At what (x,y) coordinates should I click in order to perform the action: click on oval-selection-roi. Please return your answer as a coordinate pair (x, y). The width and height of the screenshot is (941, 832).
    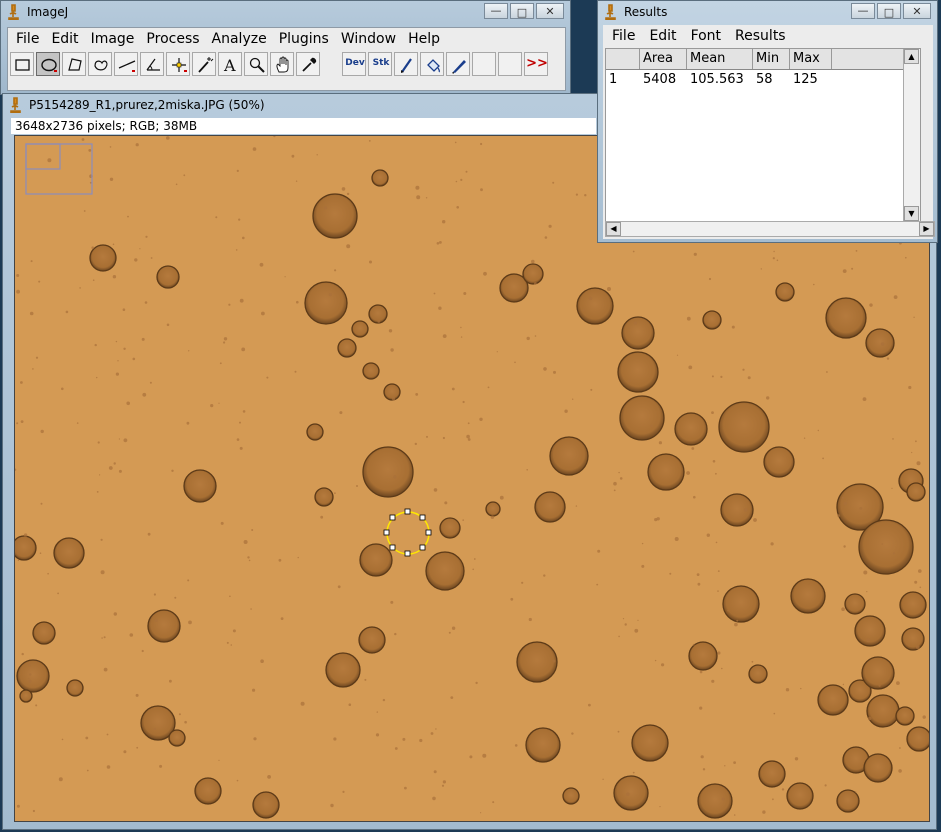
    Looking at the image, I should click on (407, 532).